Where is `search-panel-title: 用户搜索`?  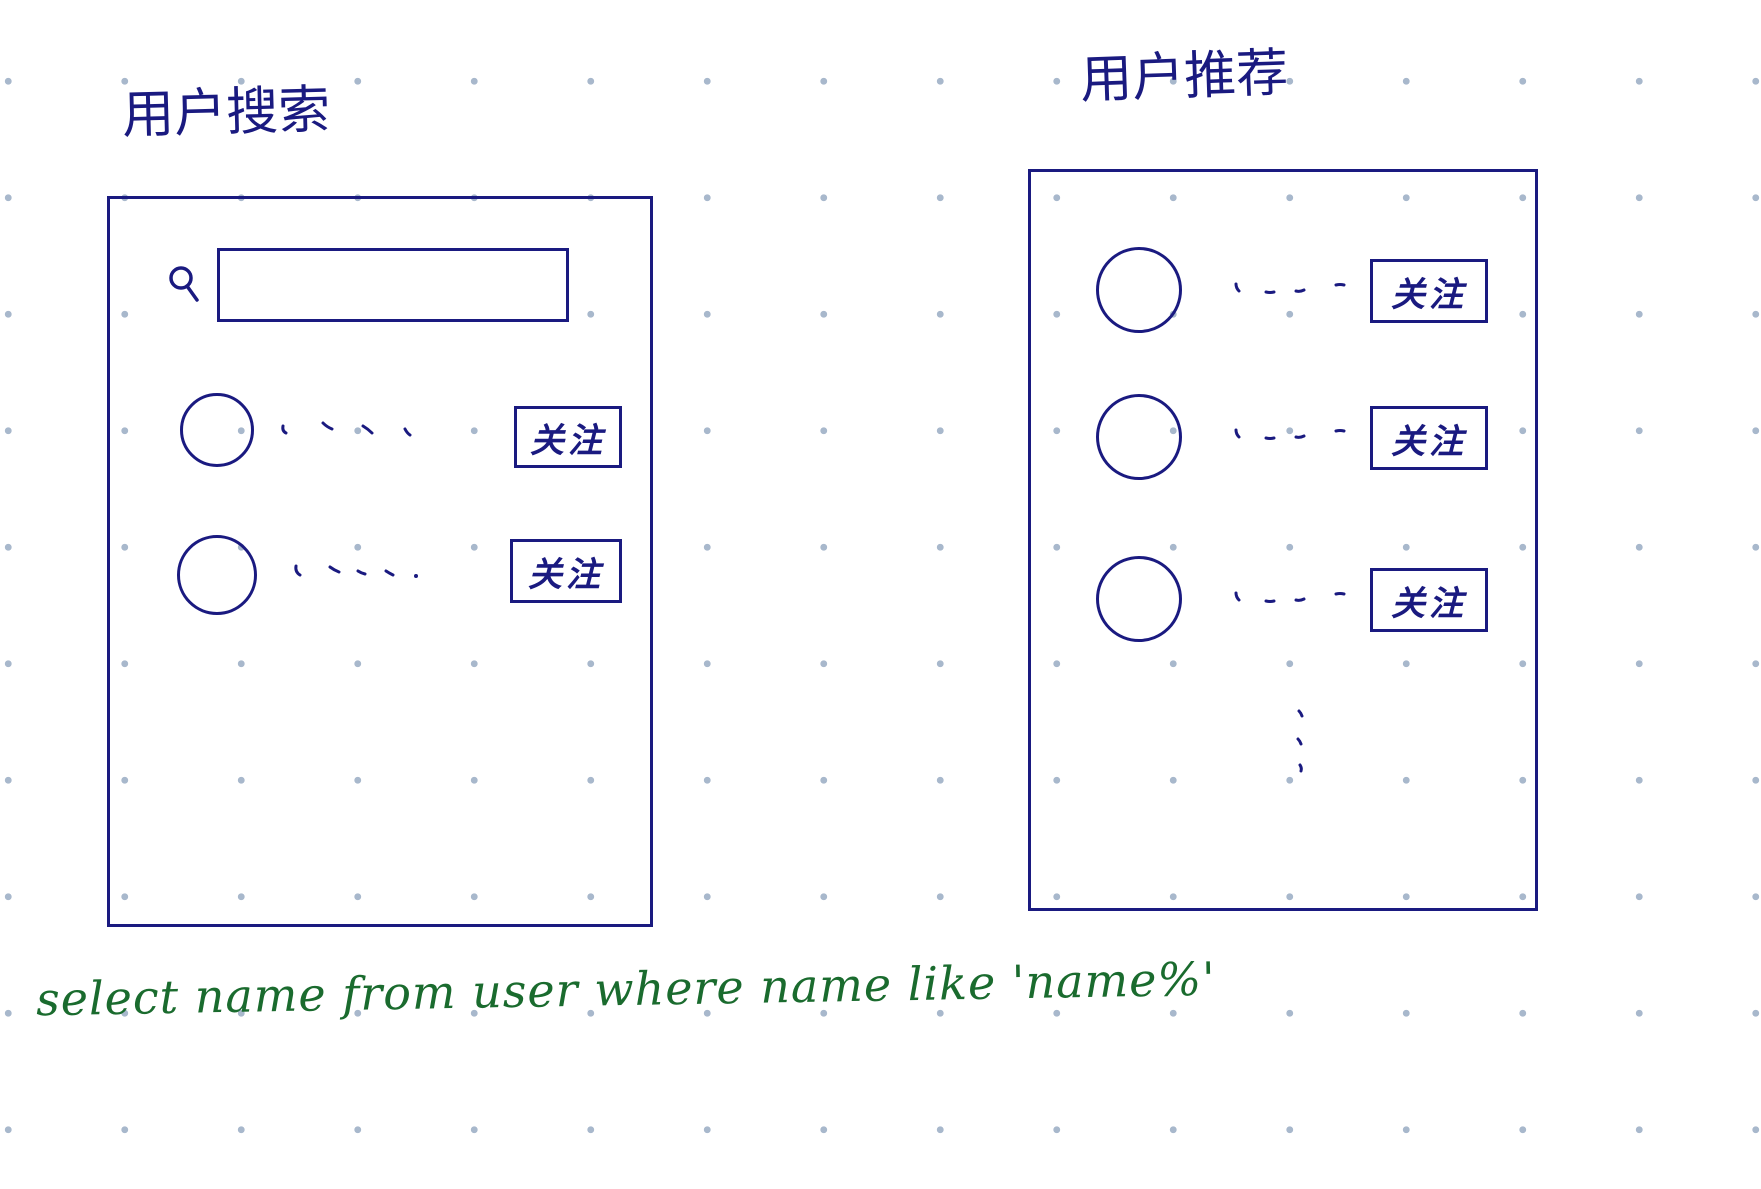 search-panel-title: 用户搜索 is located at coordinates (226, 113).